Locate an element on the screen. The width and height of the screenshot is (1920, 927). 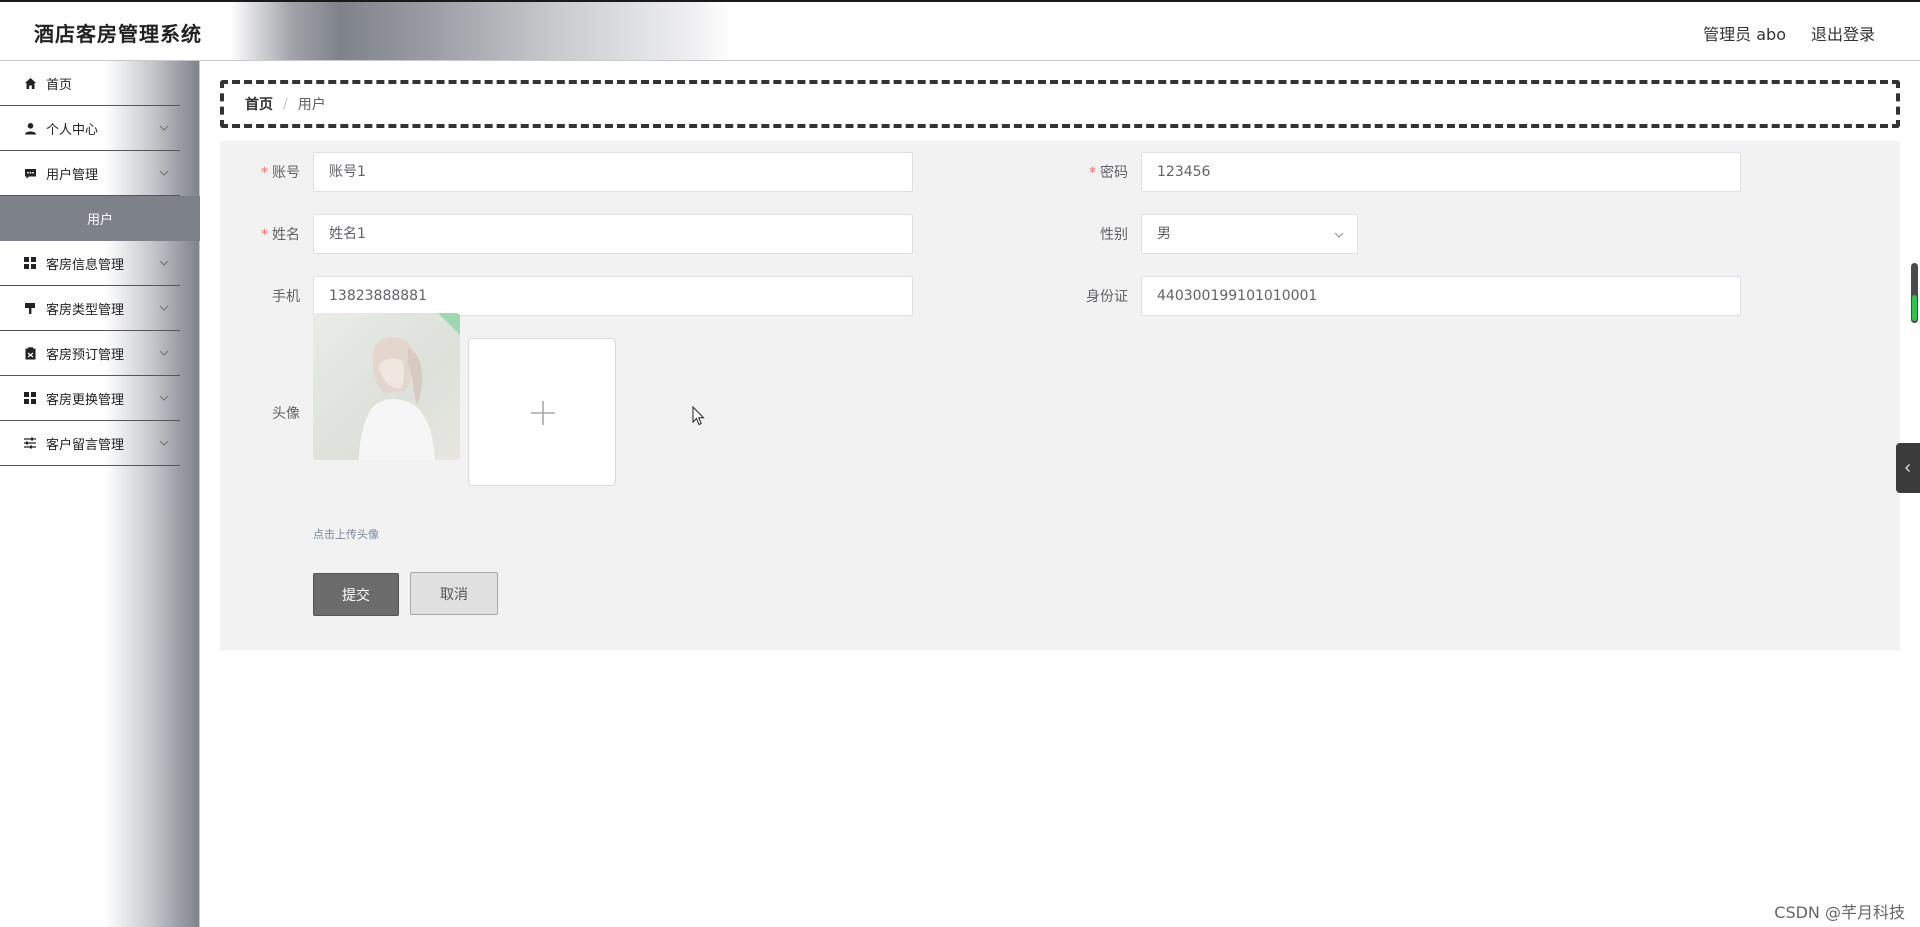
sidebar-item-customer-messages: 客户留言管理 is located at coordinates (90, 443).